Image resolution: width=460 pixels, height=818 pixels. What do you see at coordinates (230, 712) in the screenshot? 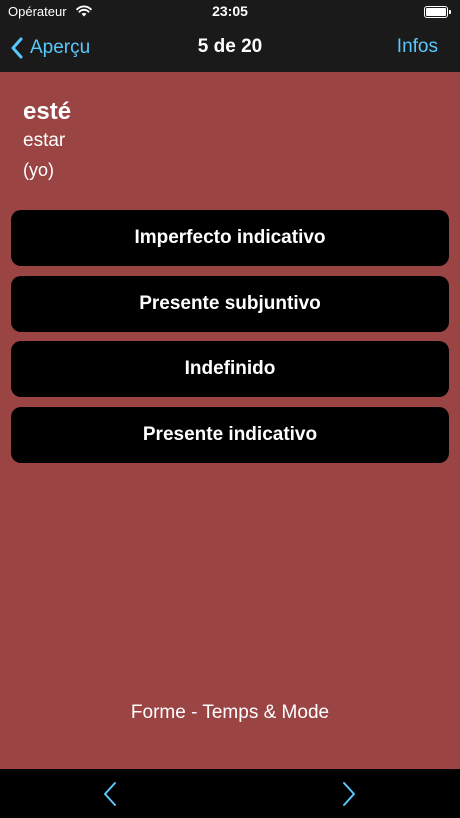
I see `question-type-label: Forme - Temps & Mode` at bounding box center [230, 712].